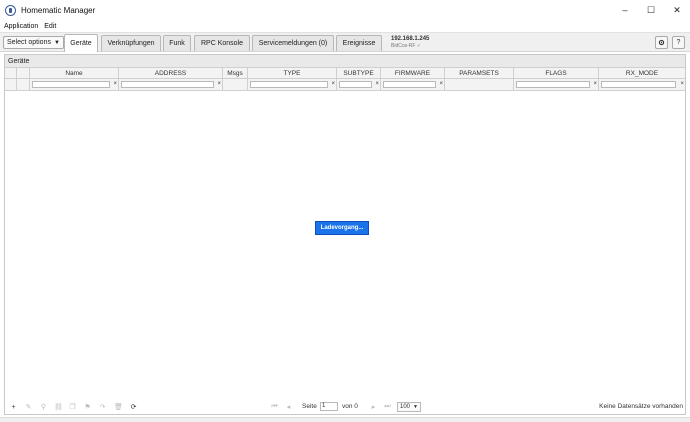 This screenshot has width=690, height=422. I want to click on select-options-label: Select options, so click(29, 42).